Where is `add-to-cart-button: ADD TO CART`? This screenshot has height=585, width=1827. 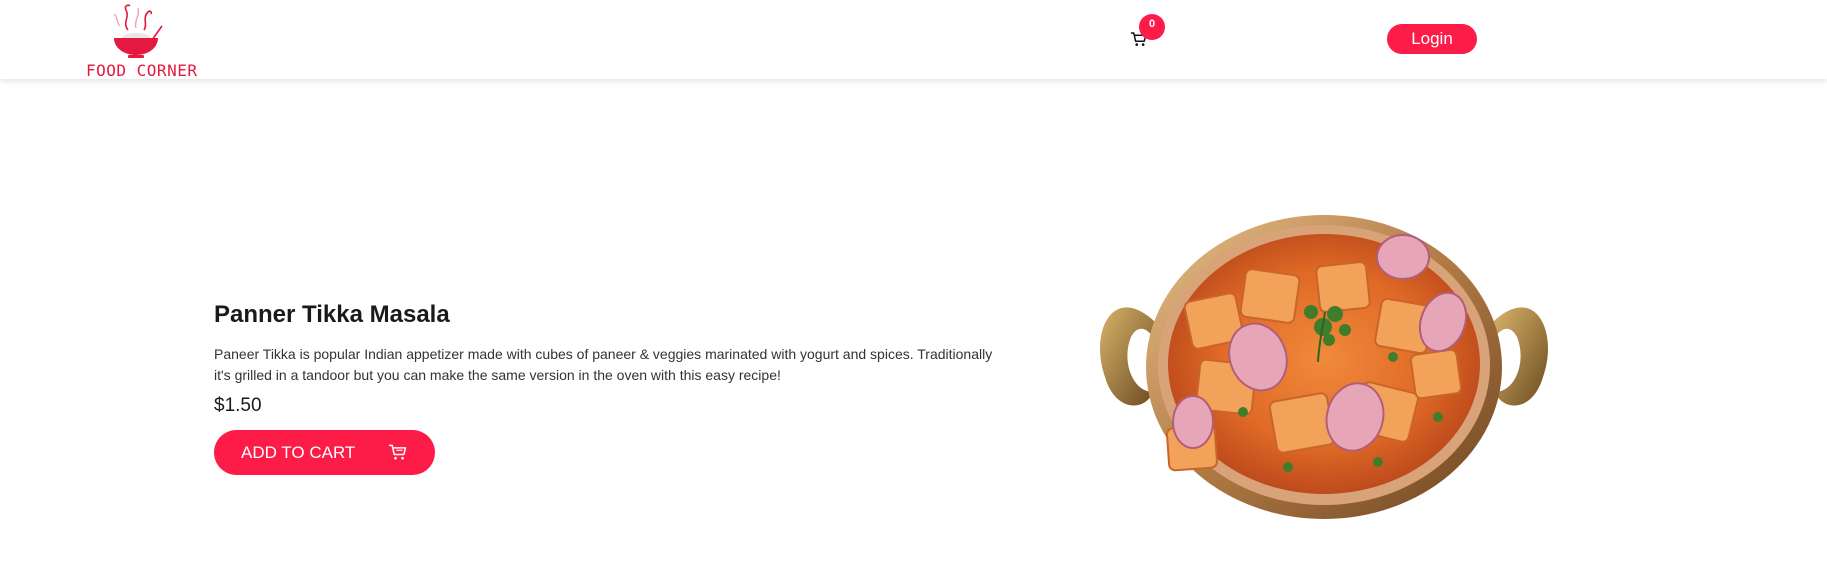
add-to-cart-button: ADD TO CART is located at coordinates (324, 452).